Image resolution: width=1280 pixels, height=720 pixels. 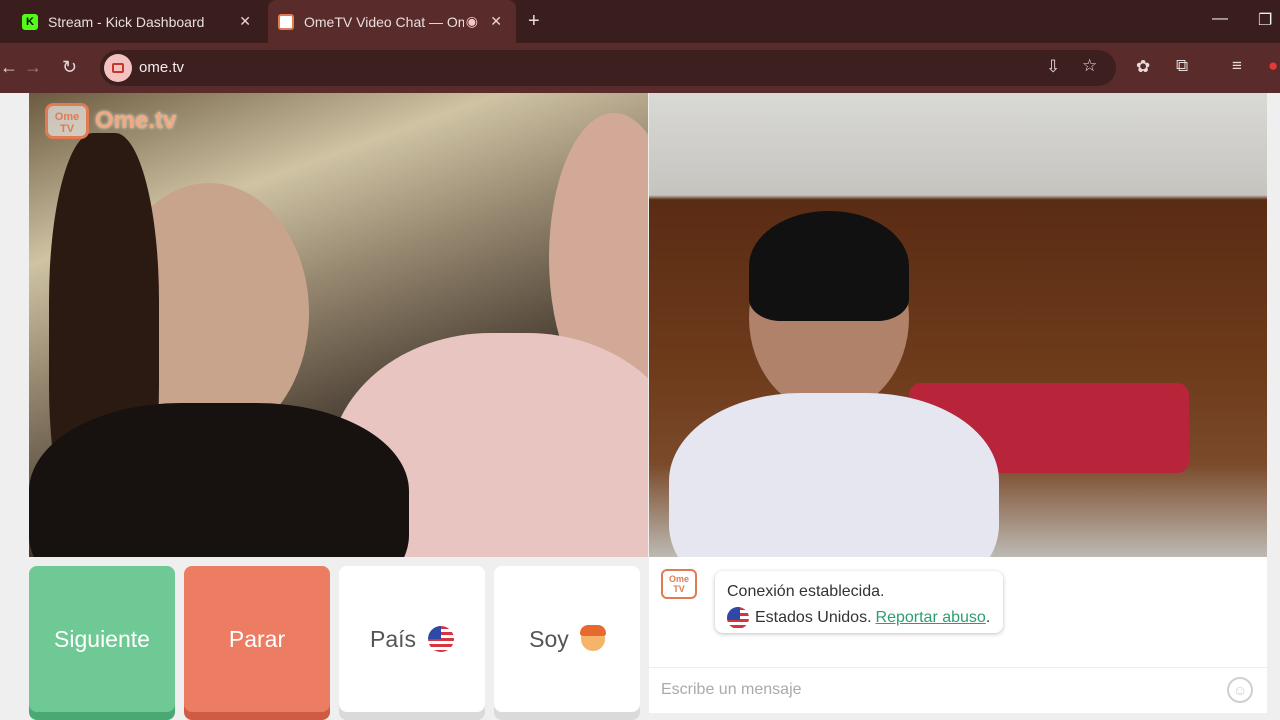 I want to click on extensions-puzzle-icon: ⧉, so click(x=1182, y=66).